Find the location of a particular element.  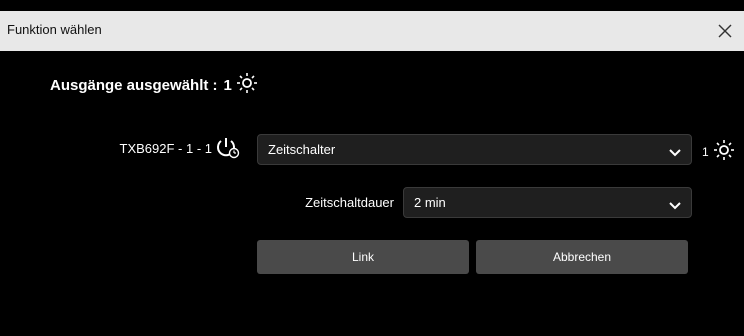

close-icon is located at coordinates (725, 31).